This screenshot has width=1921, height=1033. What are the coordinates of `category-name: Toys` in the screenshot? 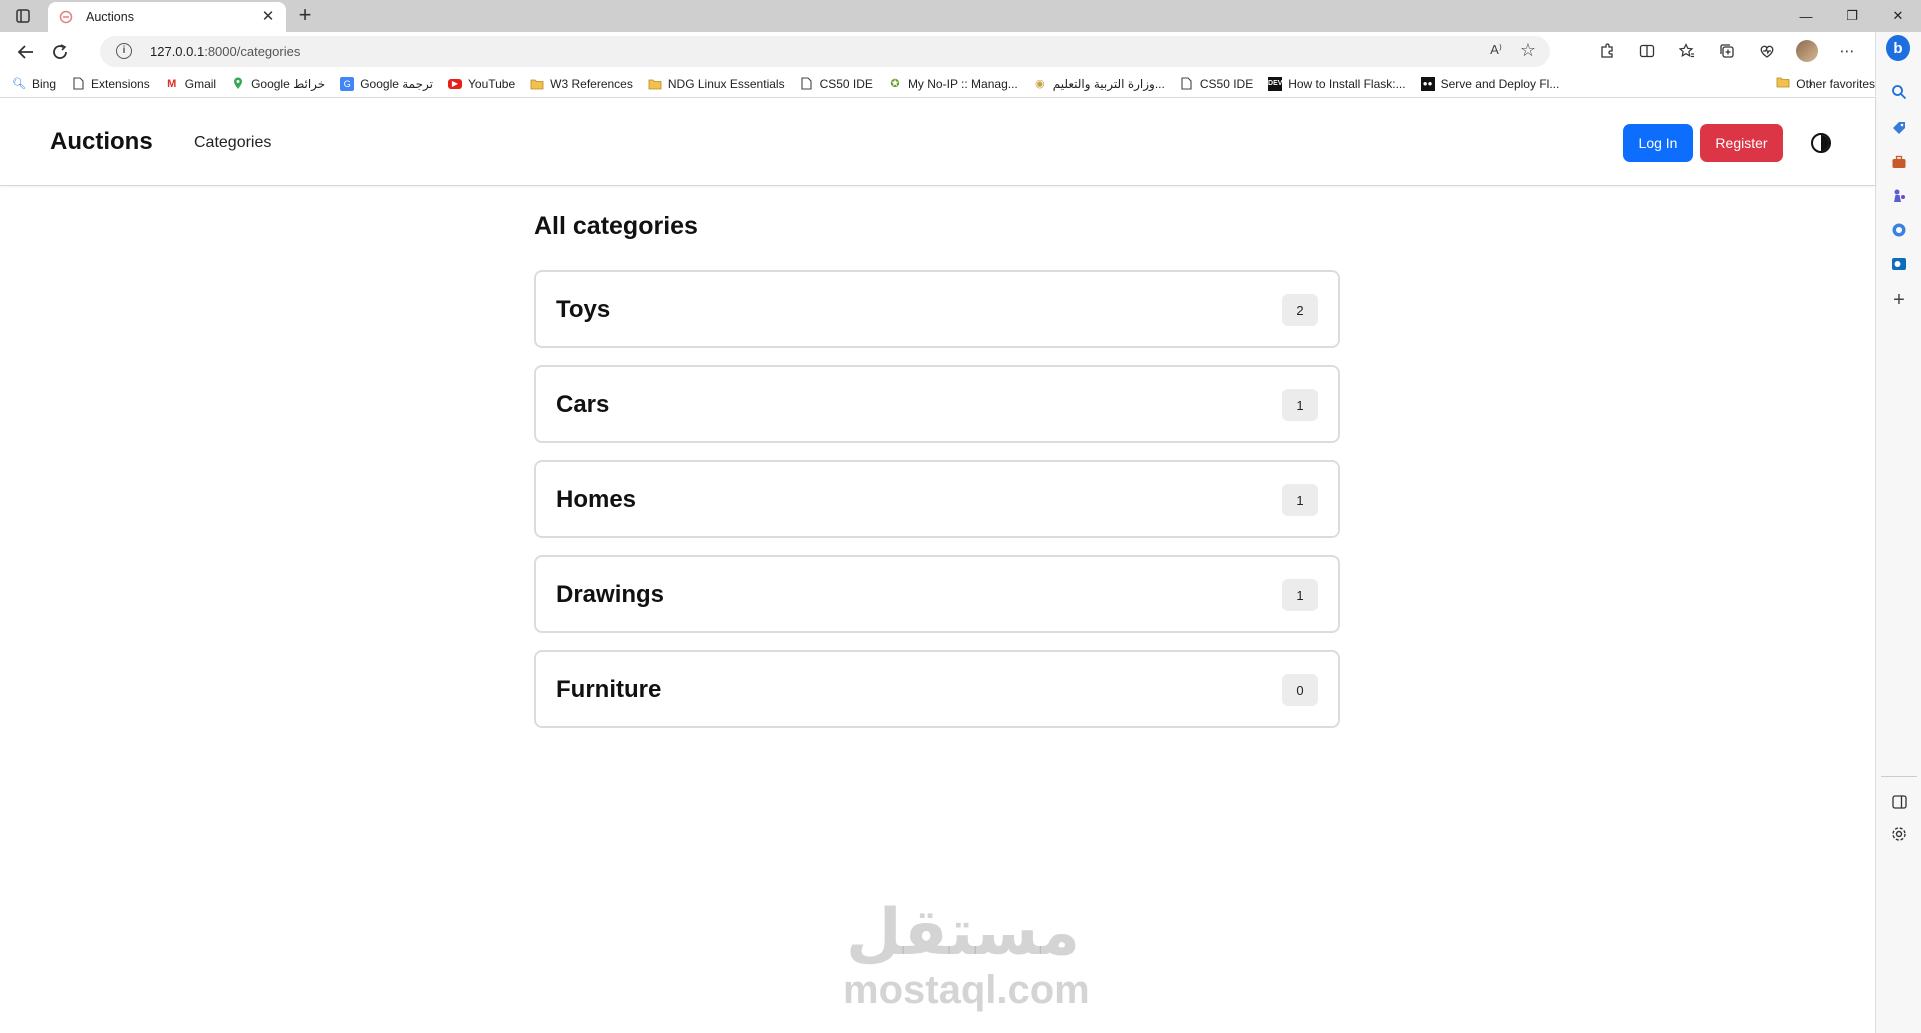 It's located at (583, 309).